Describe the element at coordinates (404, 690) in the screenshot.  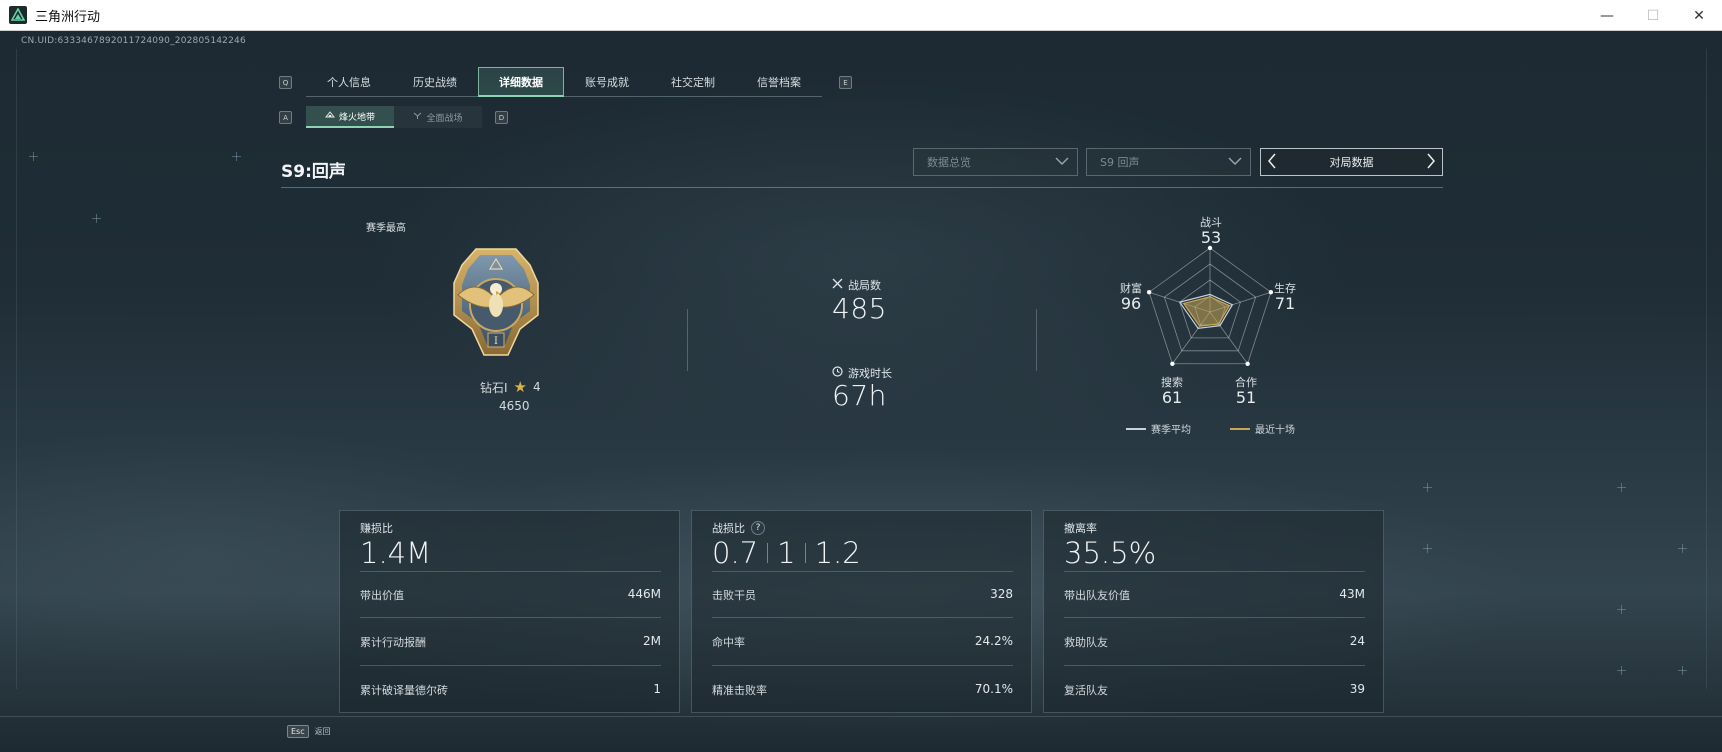
I see `row-label: 累计破译量德尔砖` at that location.